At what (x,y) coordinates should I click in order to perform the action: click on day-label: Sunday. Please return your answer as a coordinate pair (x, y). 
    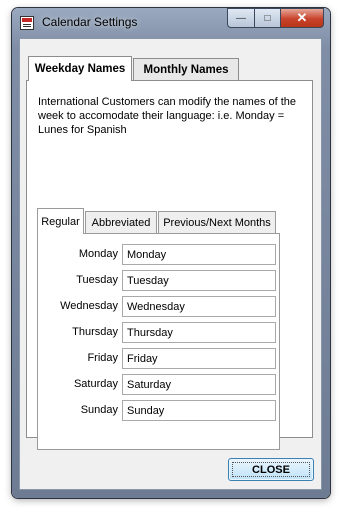
    Looking at the image, I should click on (99, 410).